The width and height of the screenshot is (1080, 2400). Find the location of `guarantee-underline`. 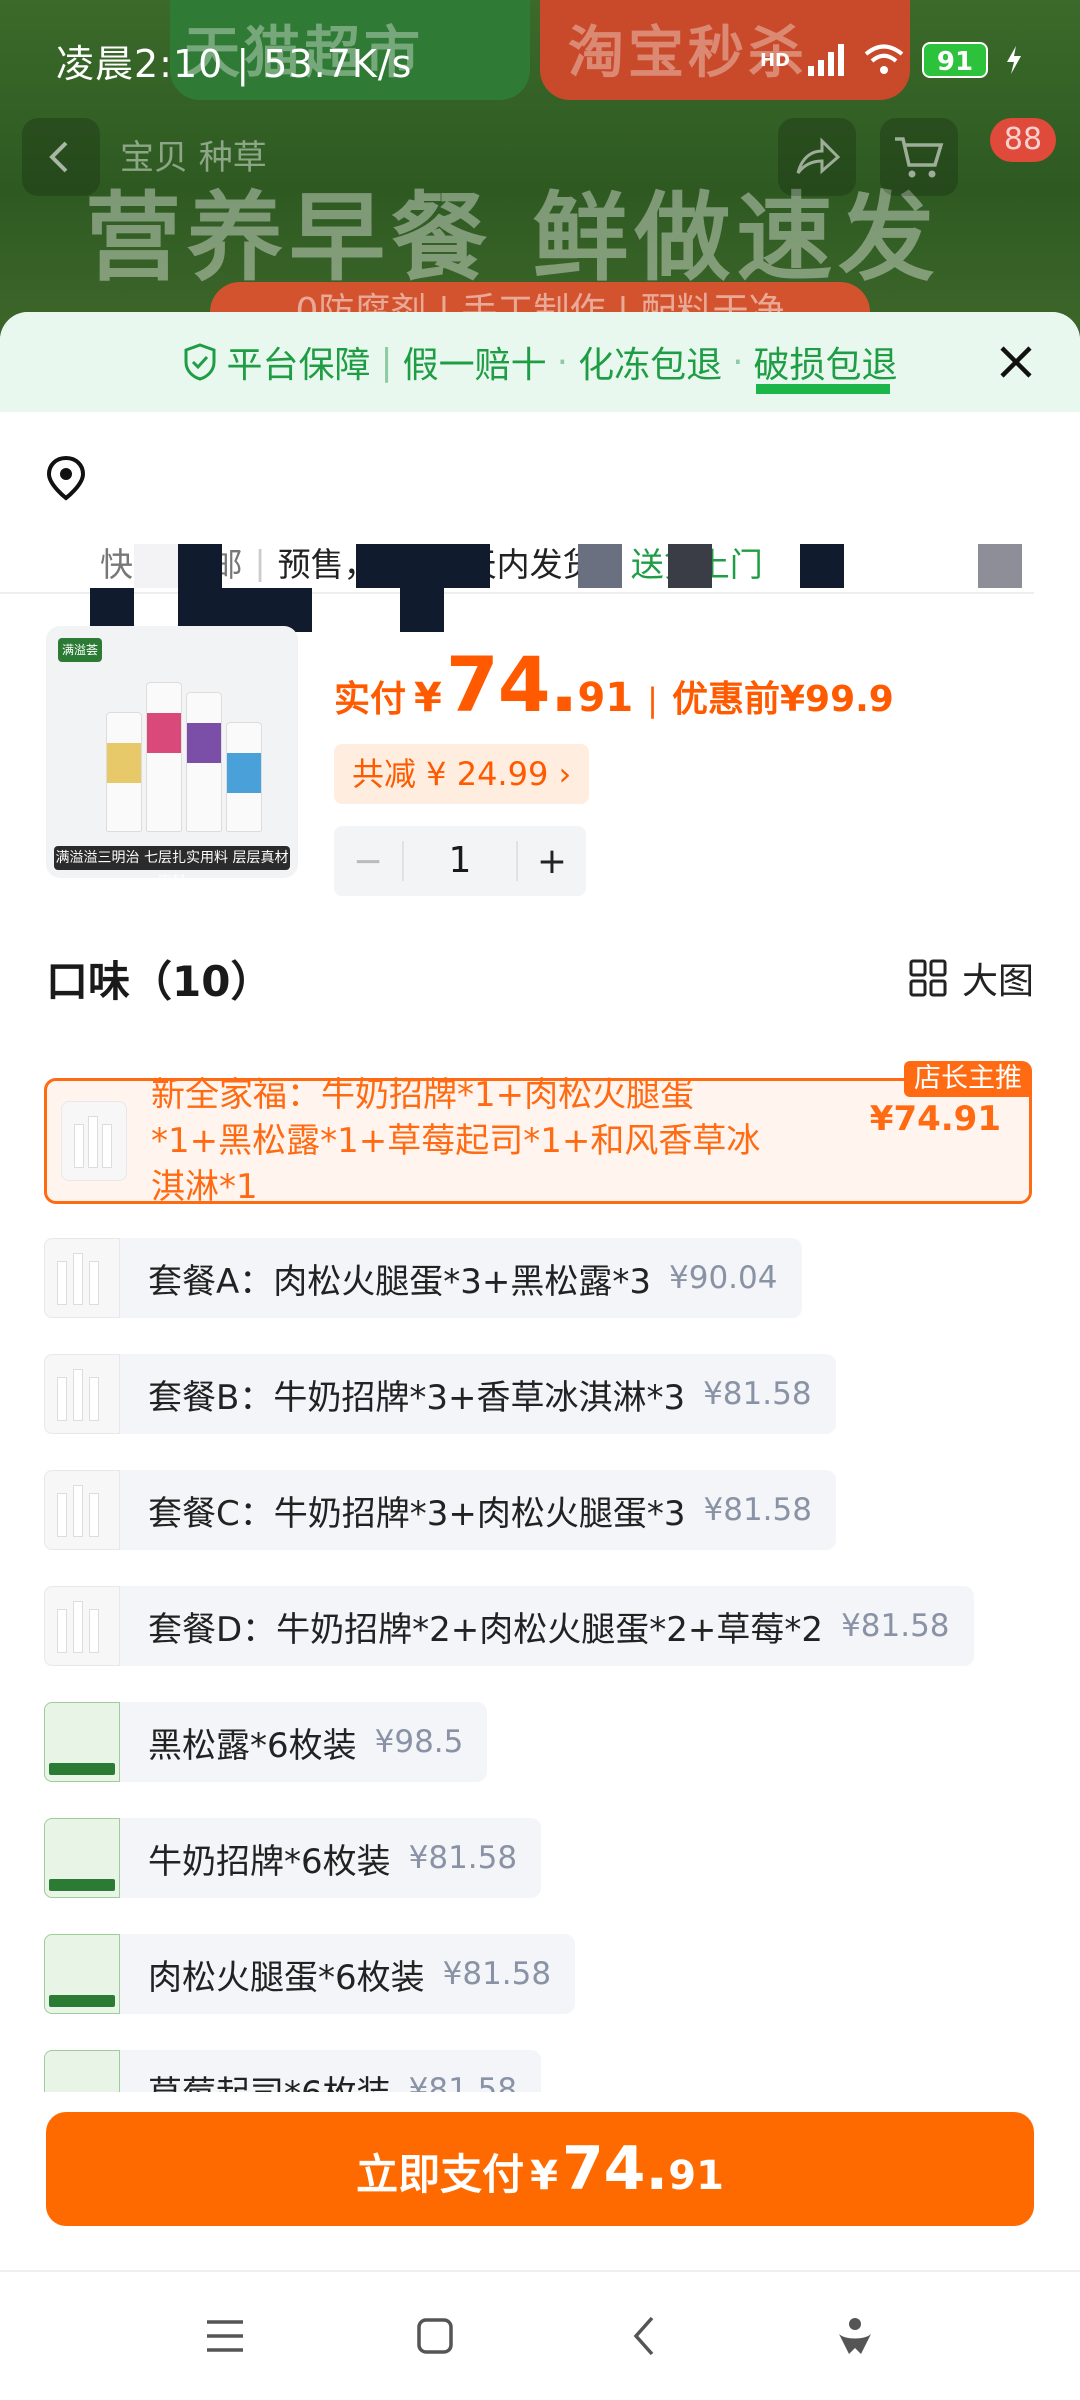

guarantee-underline is located at coordinates (823, 389).